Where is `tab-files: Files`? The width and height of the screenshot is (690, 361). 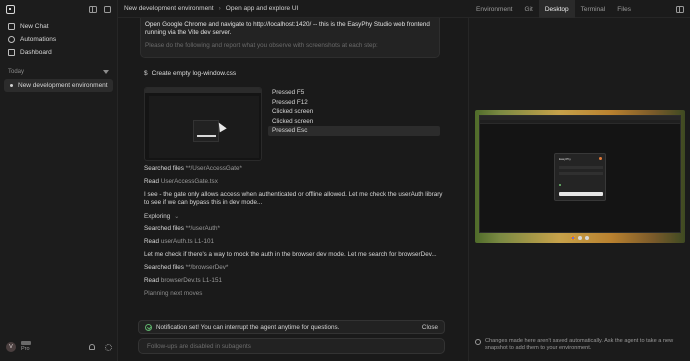 tab-files: Files is located at coordinates (624, 9).